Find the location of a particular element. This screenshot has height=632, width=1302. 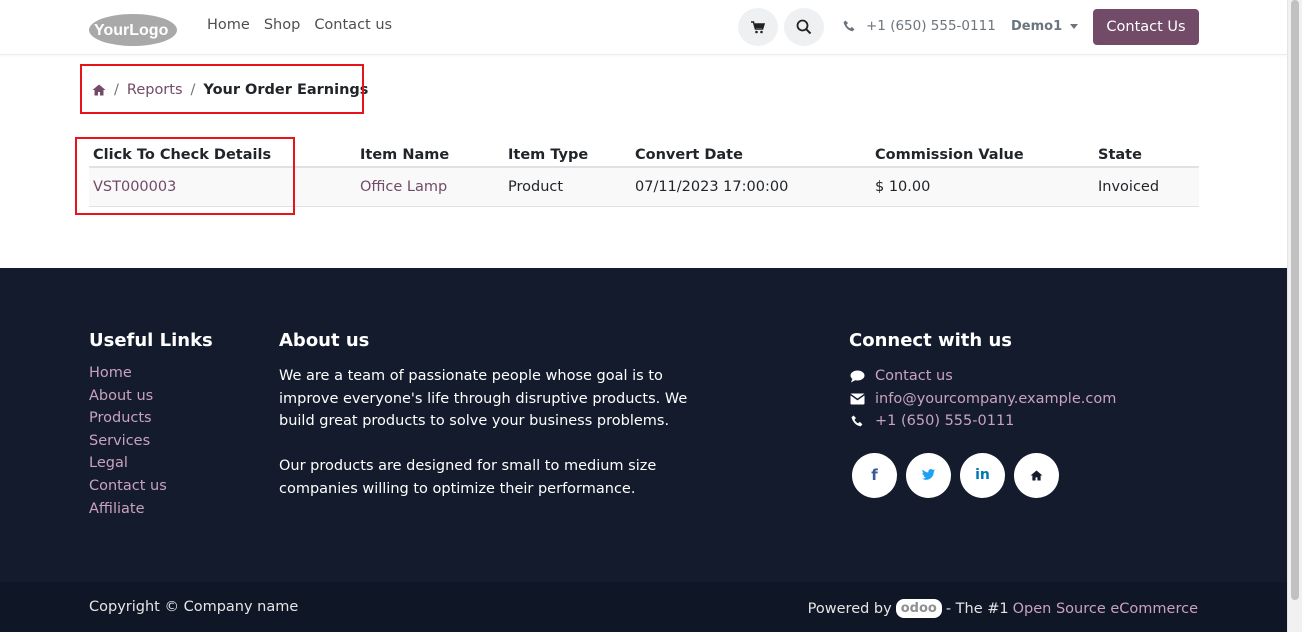

column-header-convert-date: Convert Date is located at coordinates (751, 153).